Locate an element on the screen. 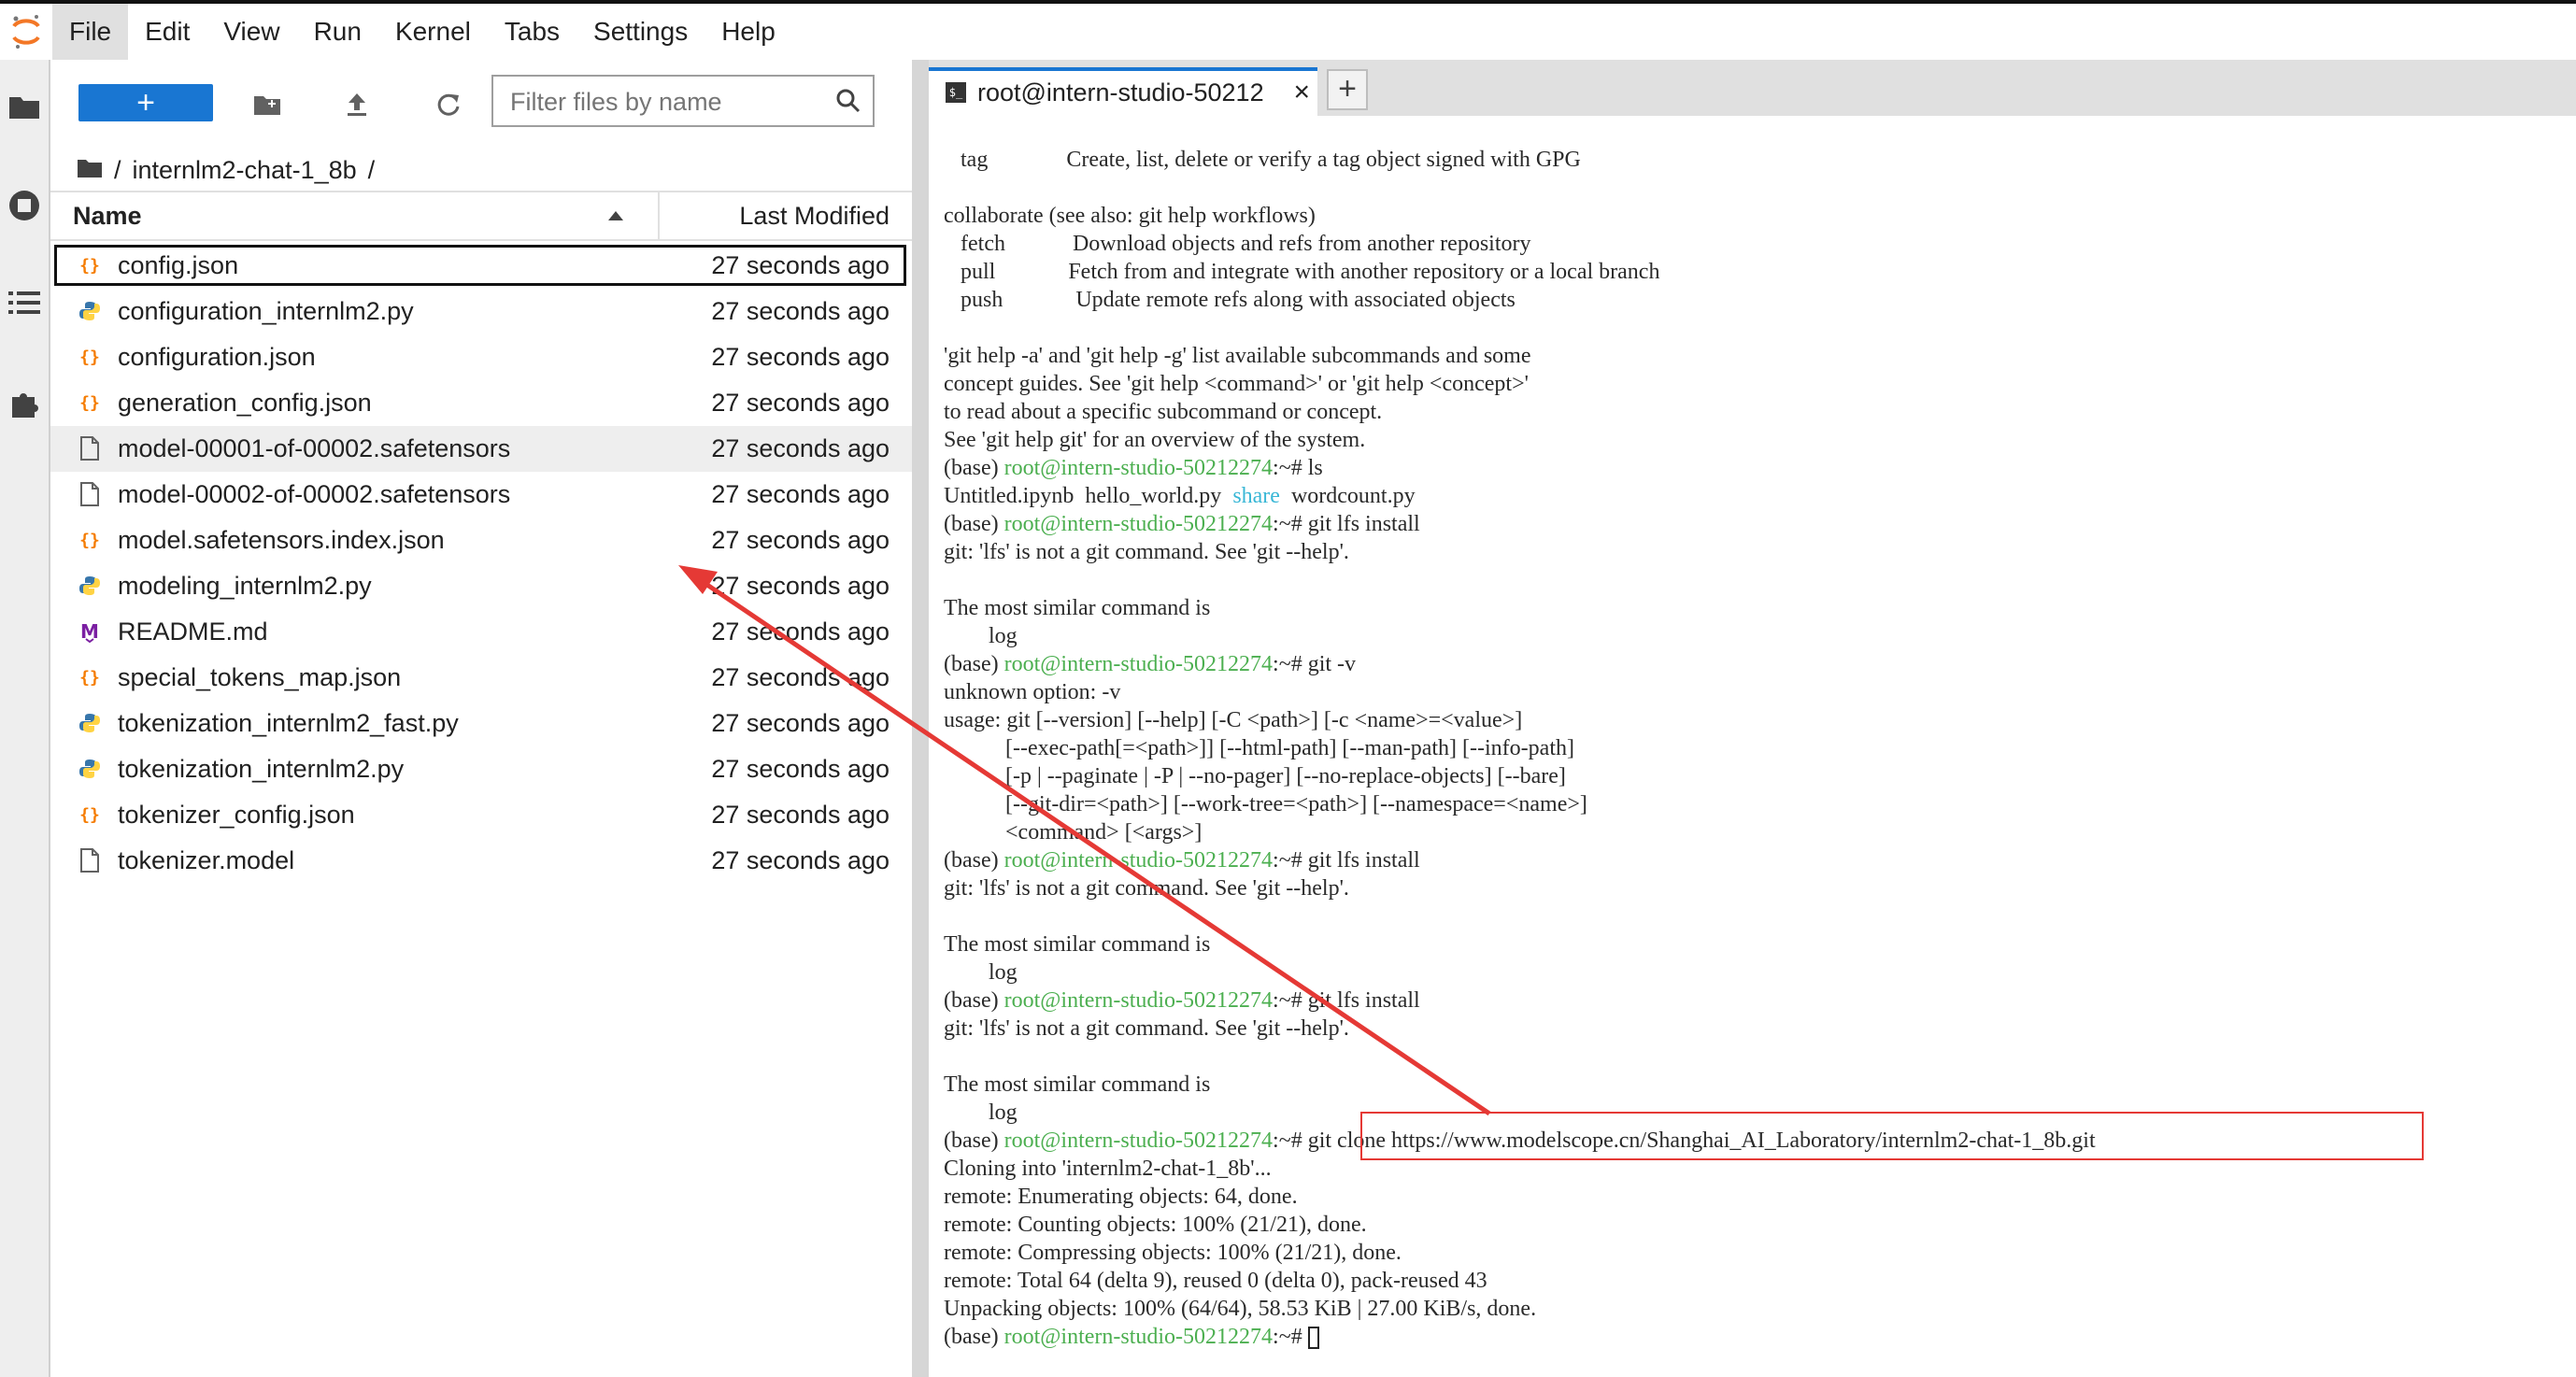 The image size is (2576, 1377). terminal-tab-label: root@intern-studio-50212 is located at coordinates (1121, 92).